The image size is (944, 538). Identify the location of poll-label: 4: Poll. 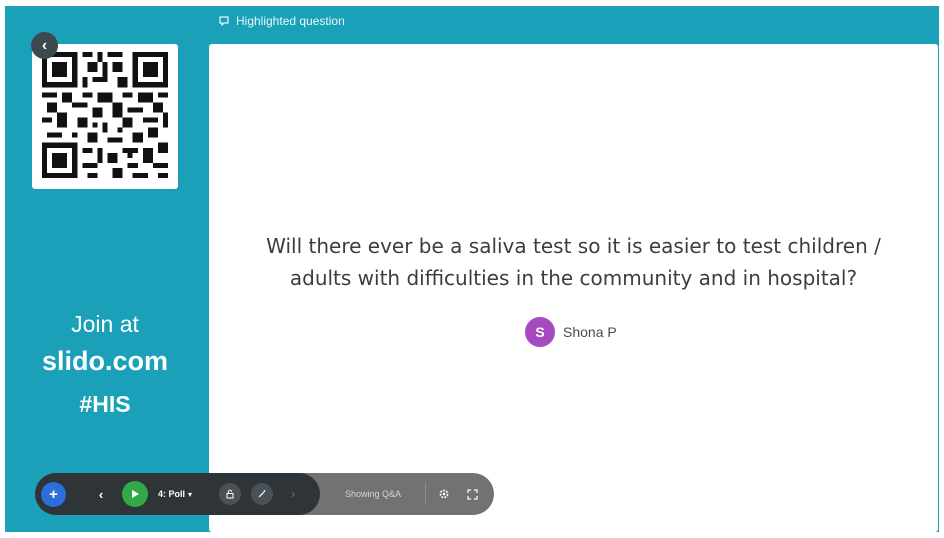
(171, 494).